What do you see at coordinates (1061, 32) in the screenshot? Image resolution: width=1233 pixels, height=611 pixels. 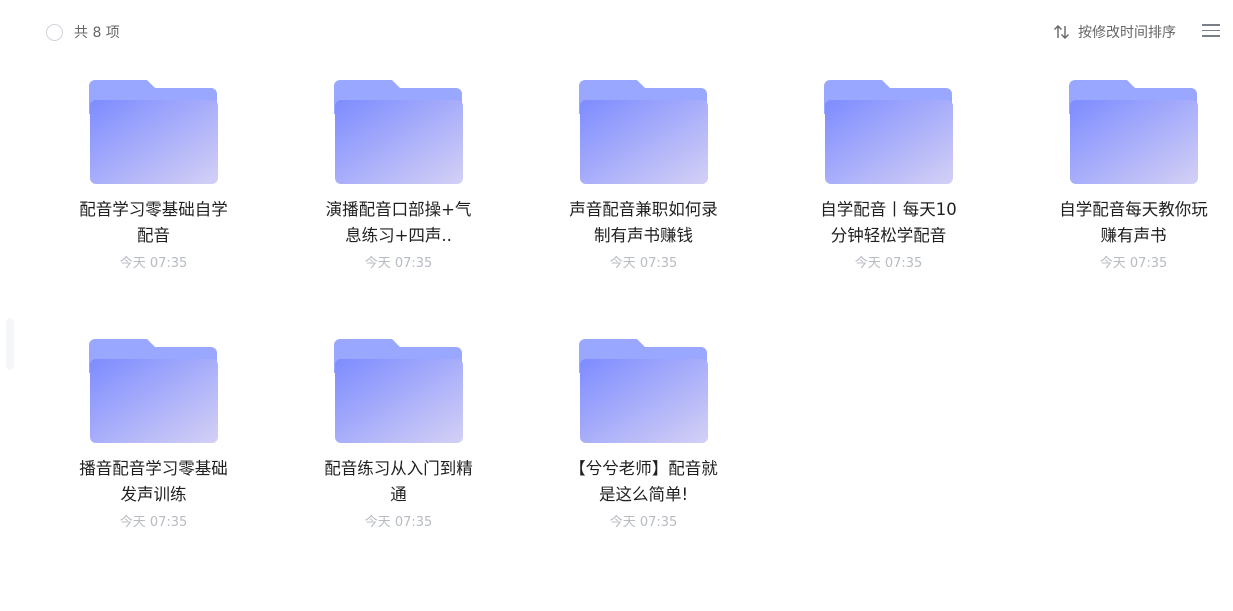 I see `sort-arrows-icon` at bounding box center [1061, 32].